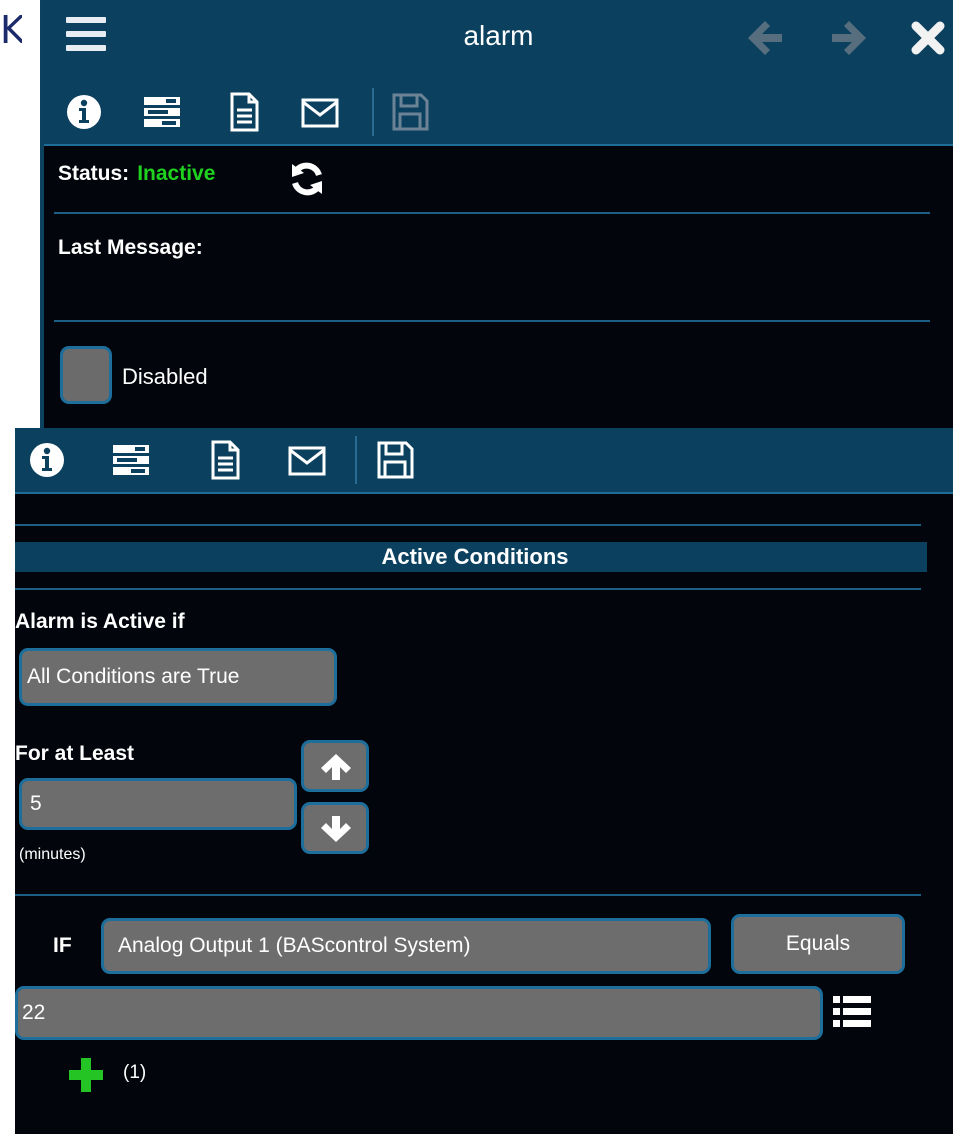 The height and width of the screenshot is (1134, 953). What do you see at coordinates (100, 621) in the screenshot?
I see `alarm-mode-label: Alarm is Active if` at bounding box center [100, 621].